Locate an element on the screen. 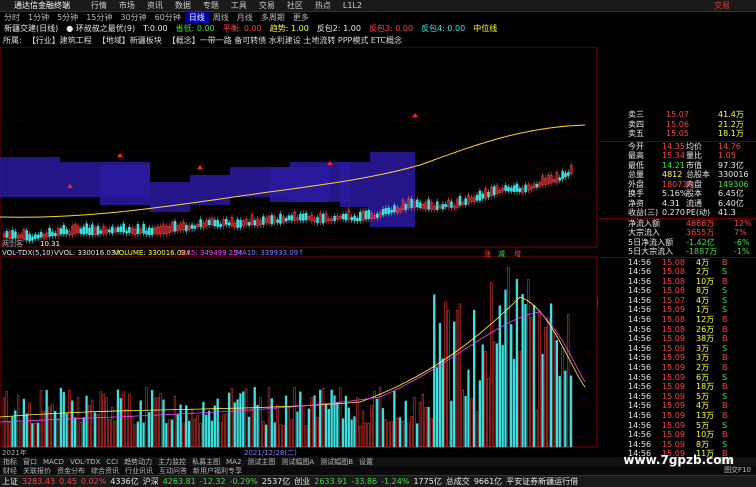 This screenshot has width=756, height=487. concept-tag: 【概念】一带一路 备可转债 水利建设 土地流转 PPP模式 ETC概念 is located at coordinates (285, 40).